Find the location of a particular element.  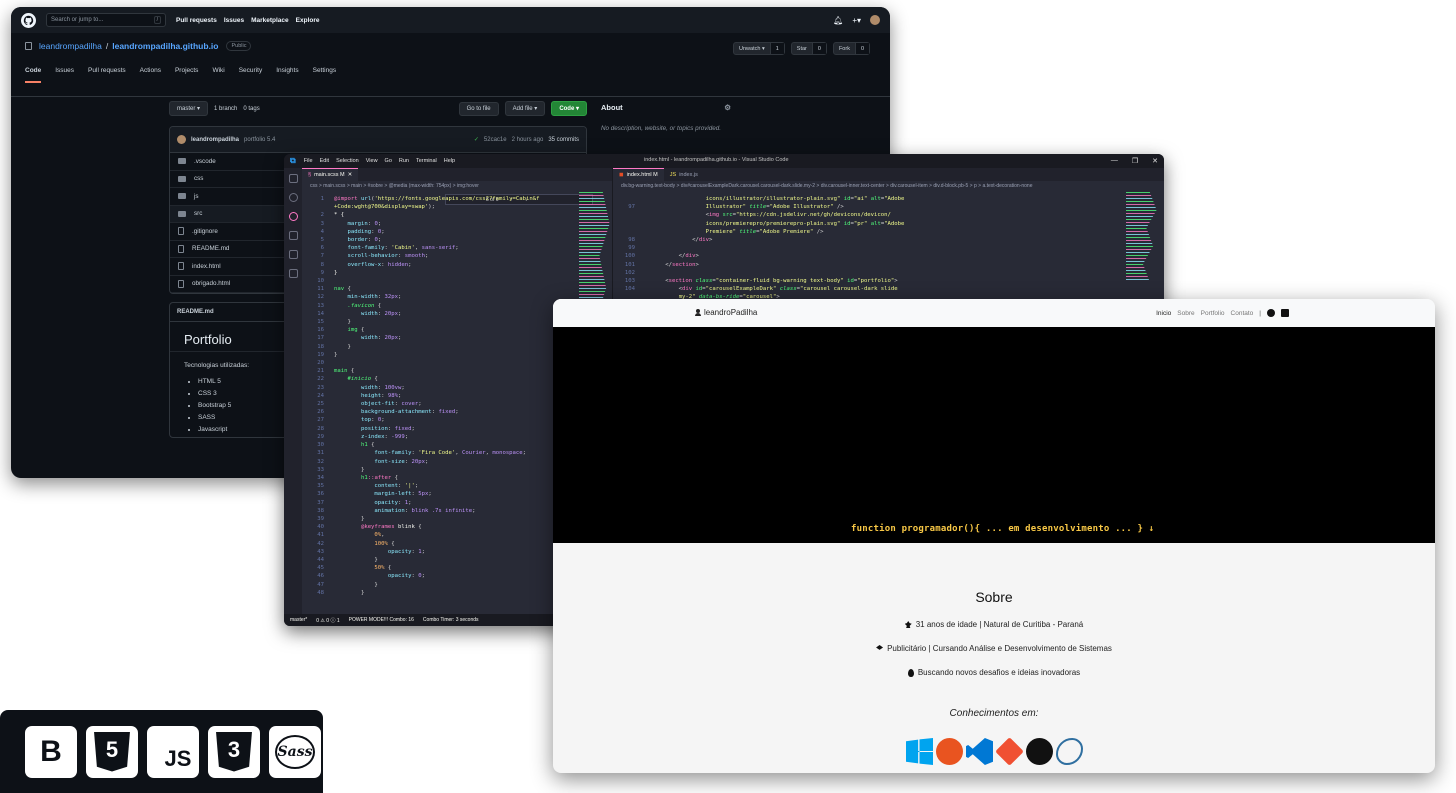

vscode-icon is located at coordinates (979, 751).